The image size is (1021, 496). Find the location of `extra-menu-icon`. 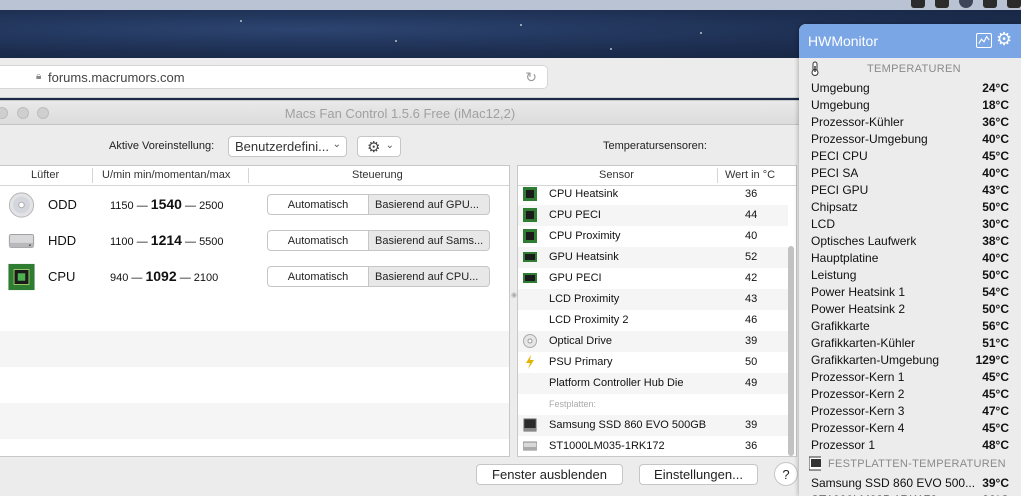

extra-menu-icon is located at coordinates (1014, 4).